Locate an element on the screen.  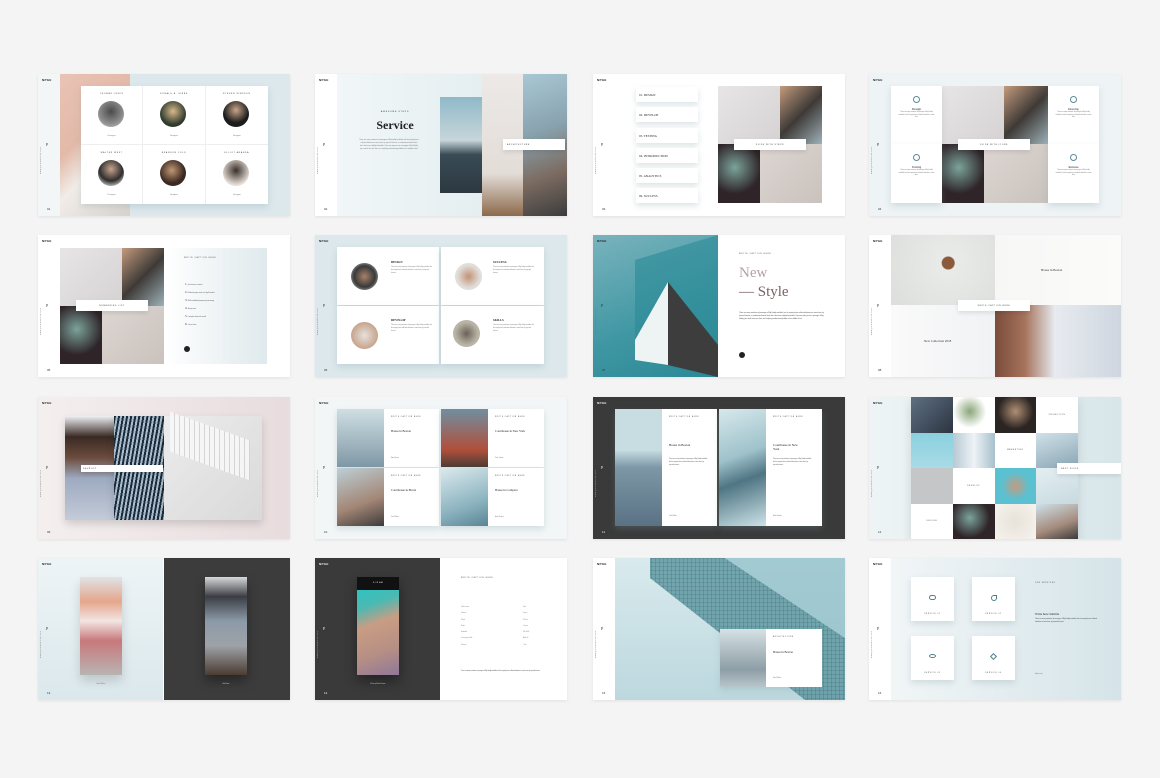
slide-rail: NPGE P www.yourwebsite.com 10 is located at coordinates (326, 468).